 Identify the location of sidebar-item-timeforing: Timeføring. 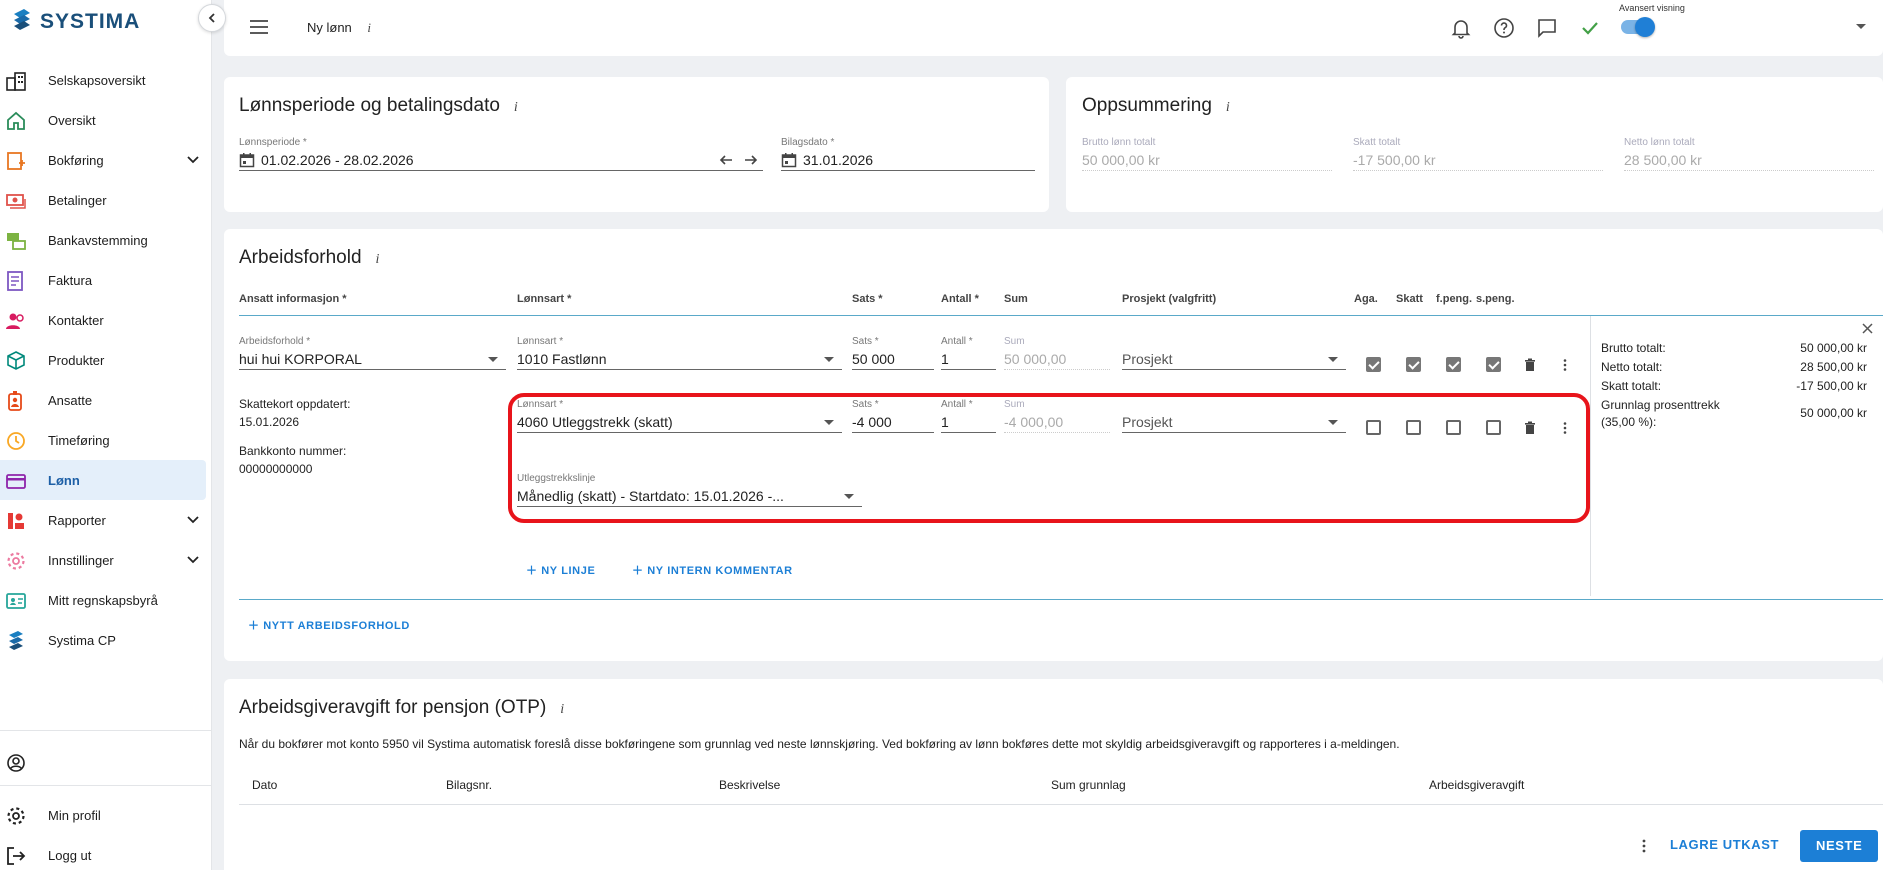
(106, 440).